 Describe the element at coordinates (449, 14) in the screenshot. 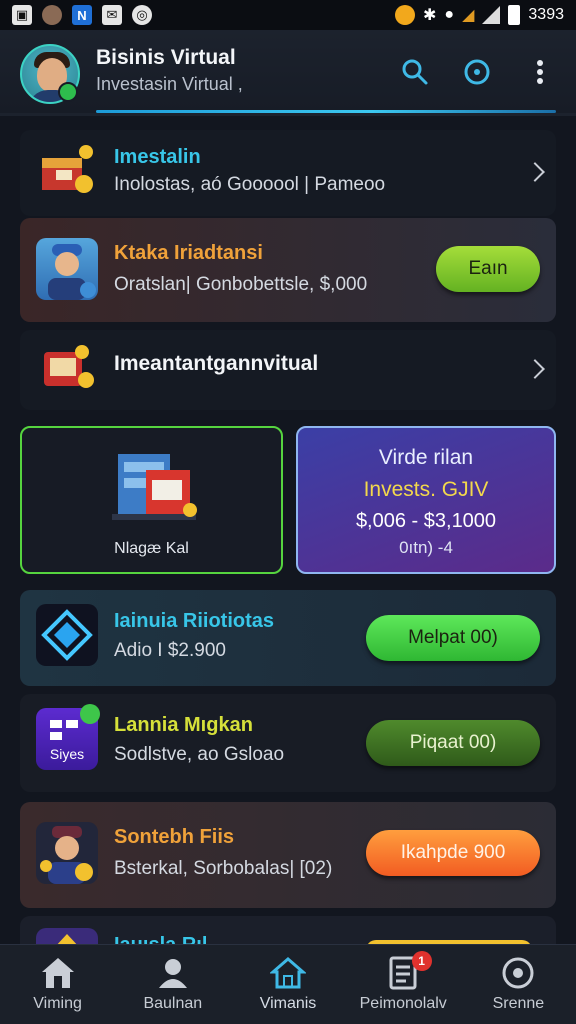

I see `location-icon: ●` at that location.